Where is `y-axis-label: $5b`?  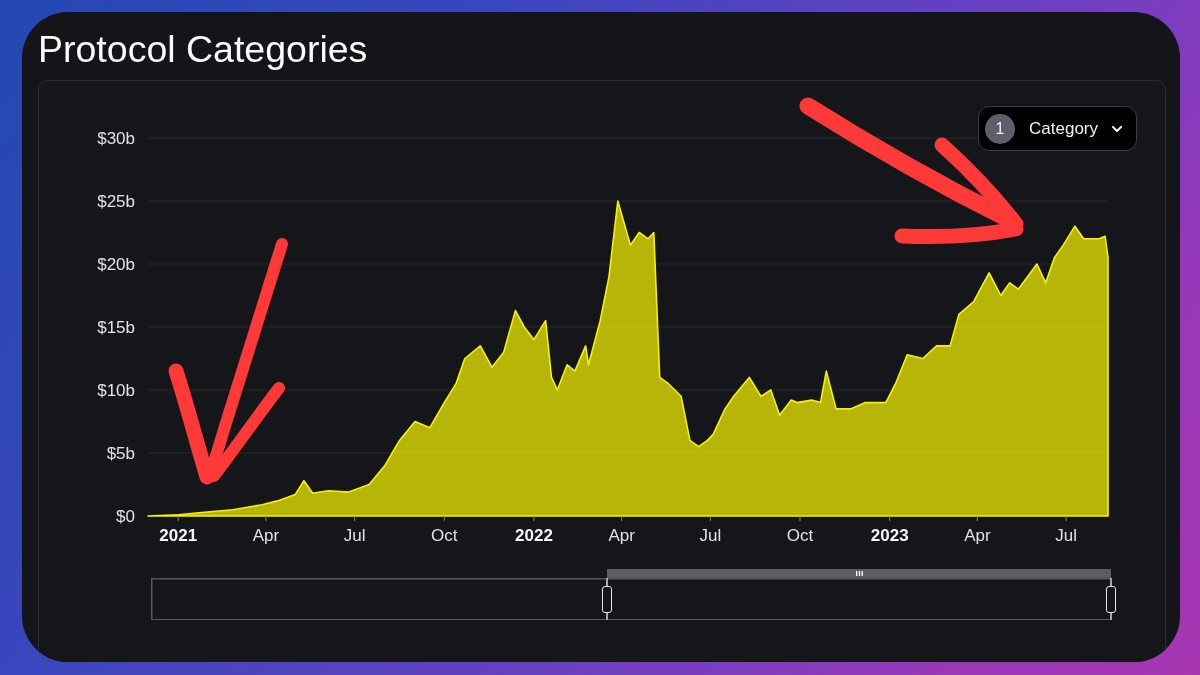 y-axis-label: $5b is located at coordinates (120, 453).